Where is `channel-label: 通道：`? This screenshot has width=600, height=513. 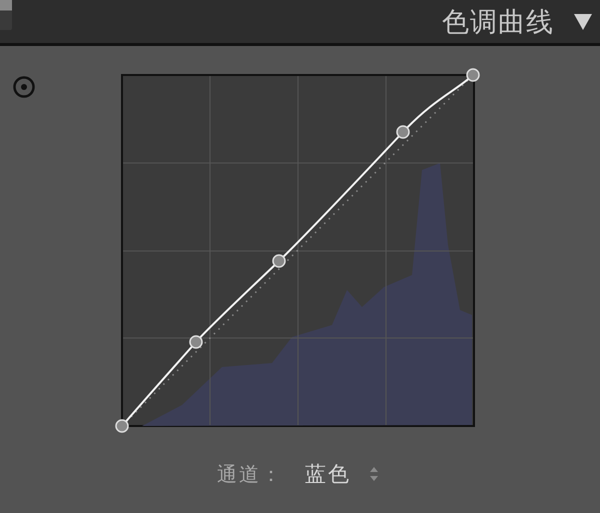 channel-label: 通道： is located at coordinates (250, 474).